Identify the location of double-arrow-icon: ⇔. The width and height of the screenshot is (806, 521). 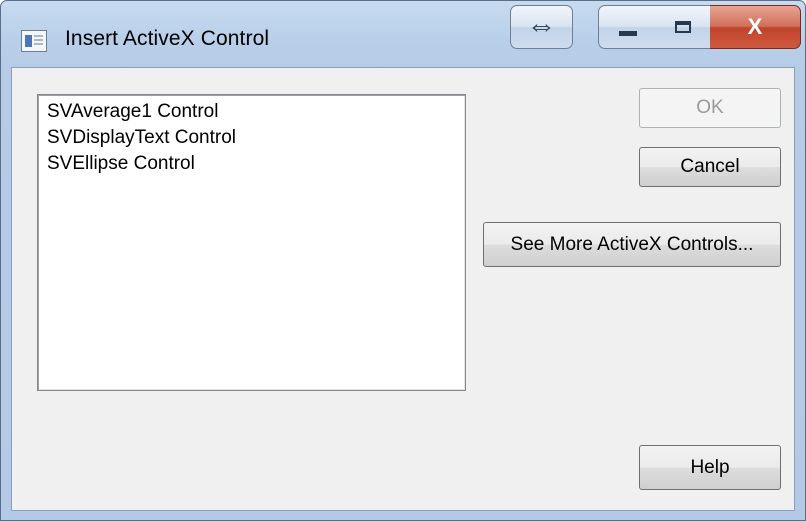
(541, 25).